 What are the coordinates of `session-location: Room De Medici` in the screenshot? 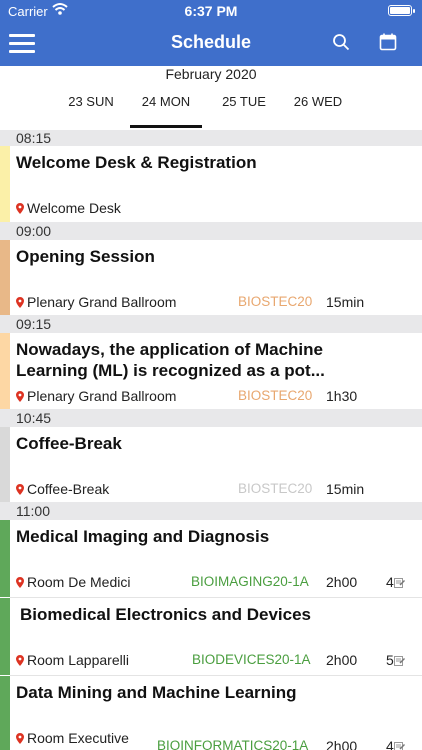 It's located at (73, 582).